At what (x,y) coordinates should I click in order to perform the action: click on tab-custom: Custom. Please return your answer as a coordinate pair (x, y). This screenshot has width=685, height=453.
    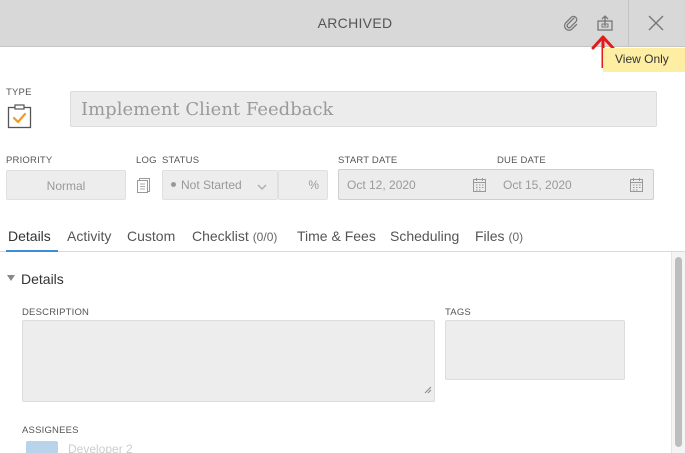
    Looking at the image, I should click on (151, 236).